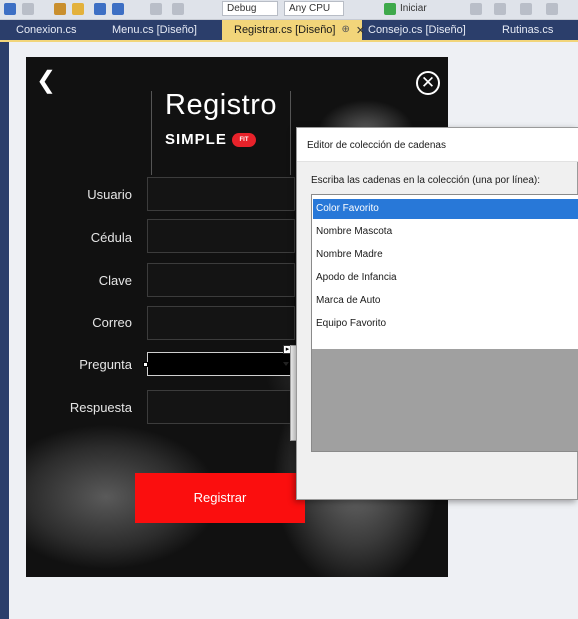  What do you see at coordinates (445, 278) in the screenshot?
I see `list-item: Apodo de Infancia` at bounding box center [445, 278].